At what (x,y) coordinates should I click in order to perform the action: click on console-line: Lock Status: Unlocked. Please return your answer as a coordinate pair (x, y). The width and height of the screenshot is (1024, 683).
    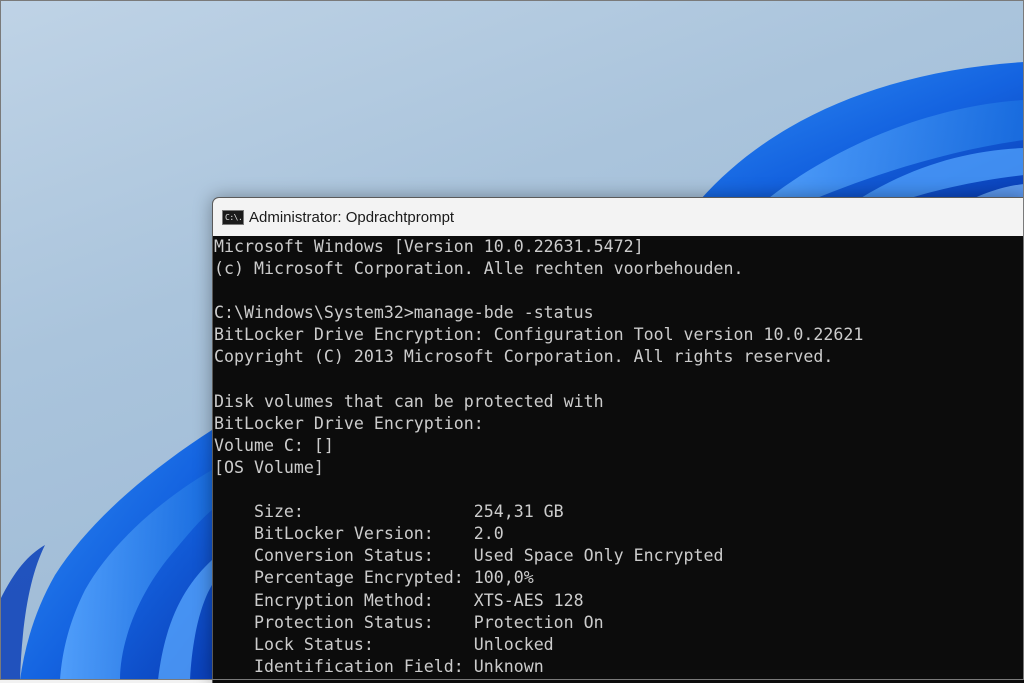
    Looking at the image, I should click on (384, 644).